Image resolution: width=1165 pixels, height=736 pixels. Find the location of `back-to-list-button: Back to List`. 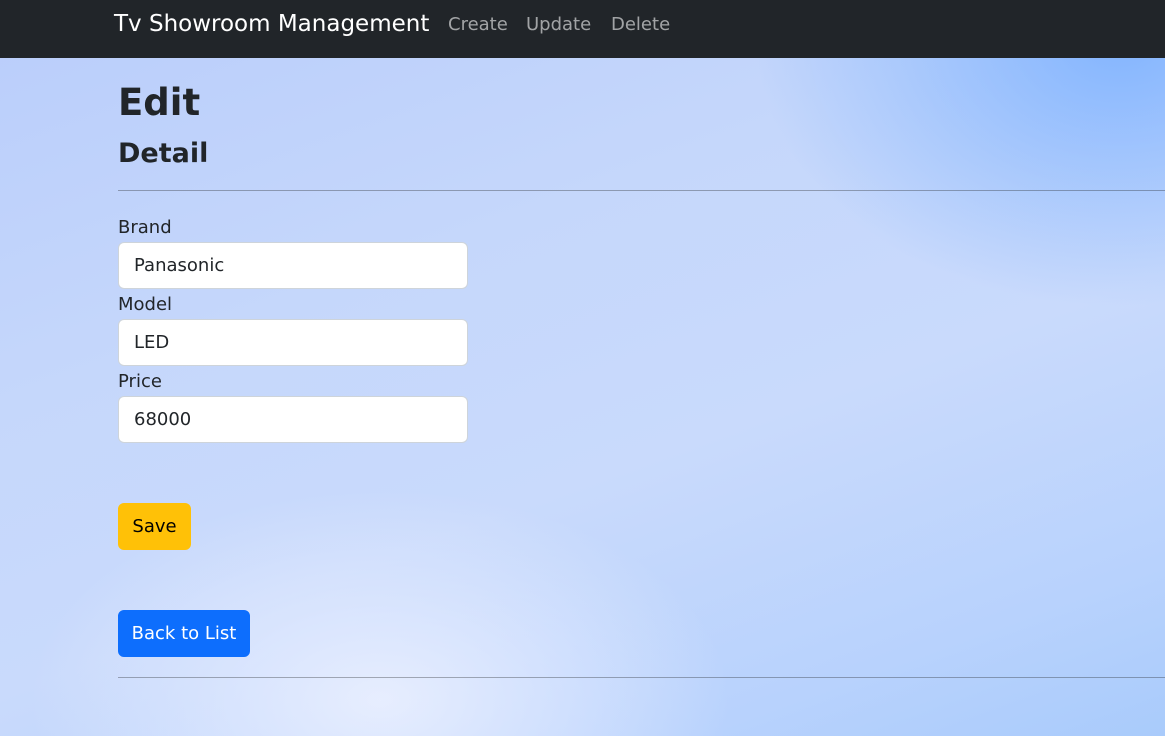

back-to-list-button: Back to List is located at coordinates (184, 633).